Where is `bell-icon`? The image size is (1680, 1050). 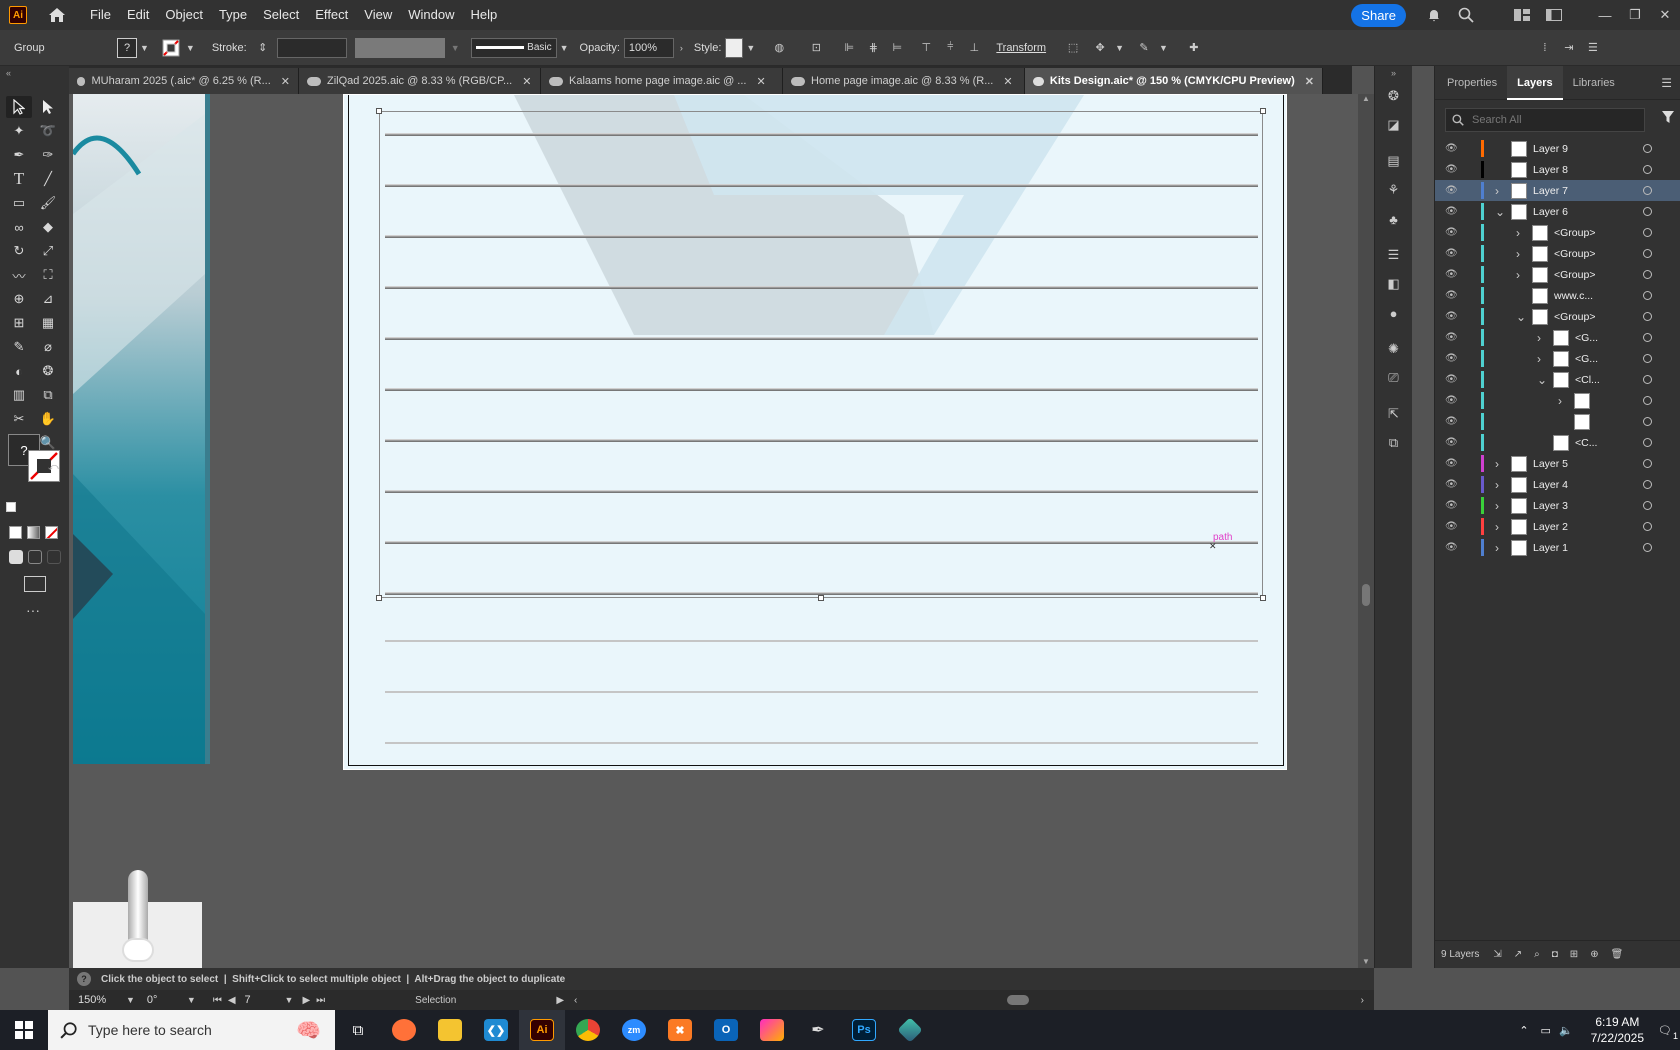
bell-icon is located at coordinates (1434, 15).